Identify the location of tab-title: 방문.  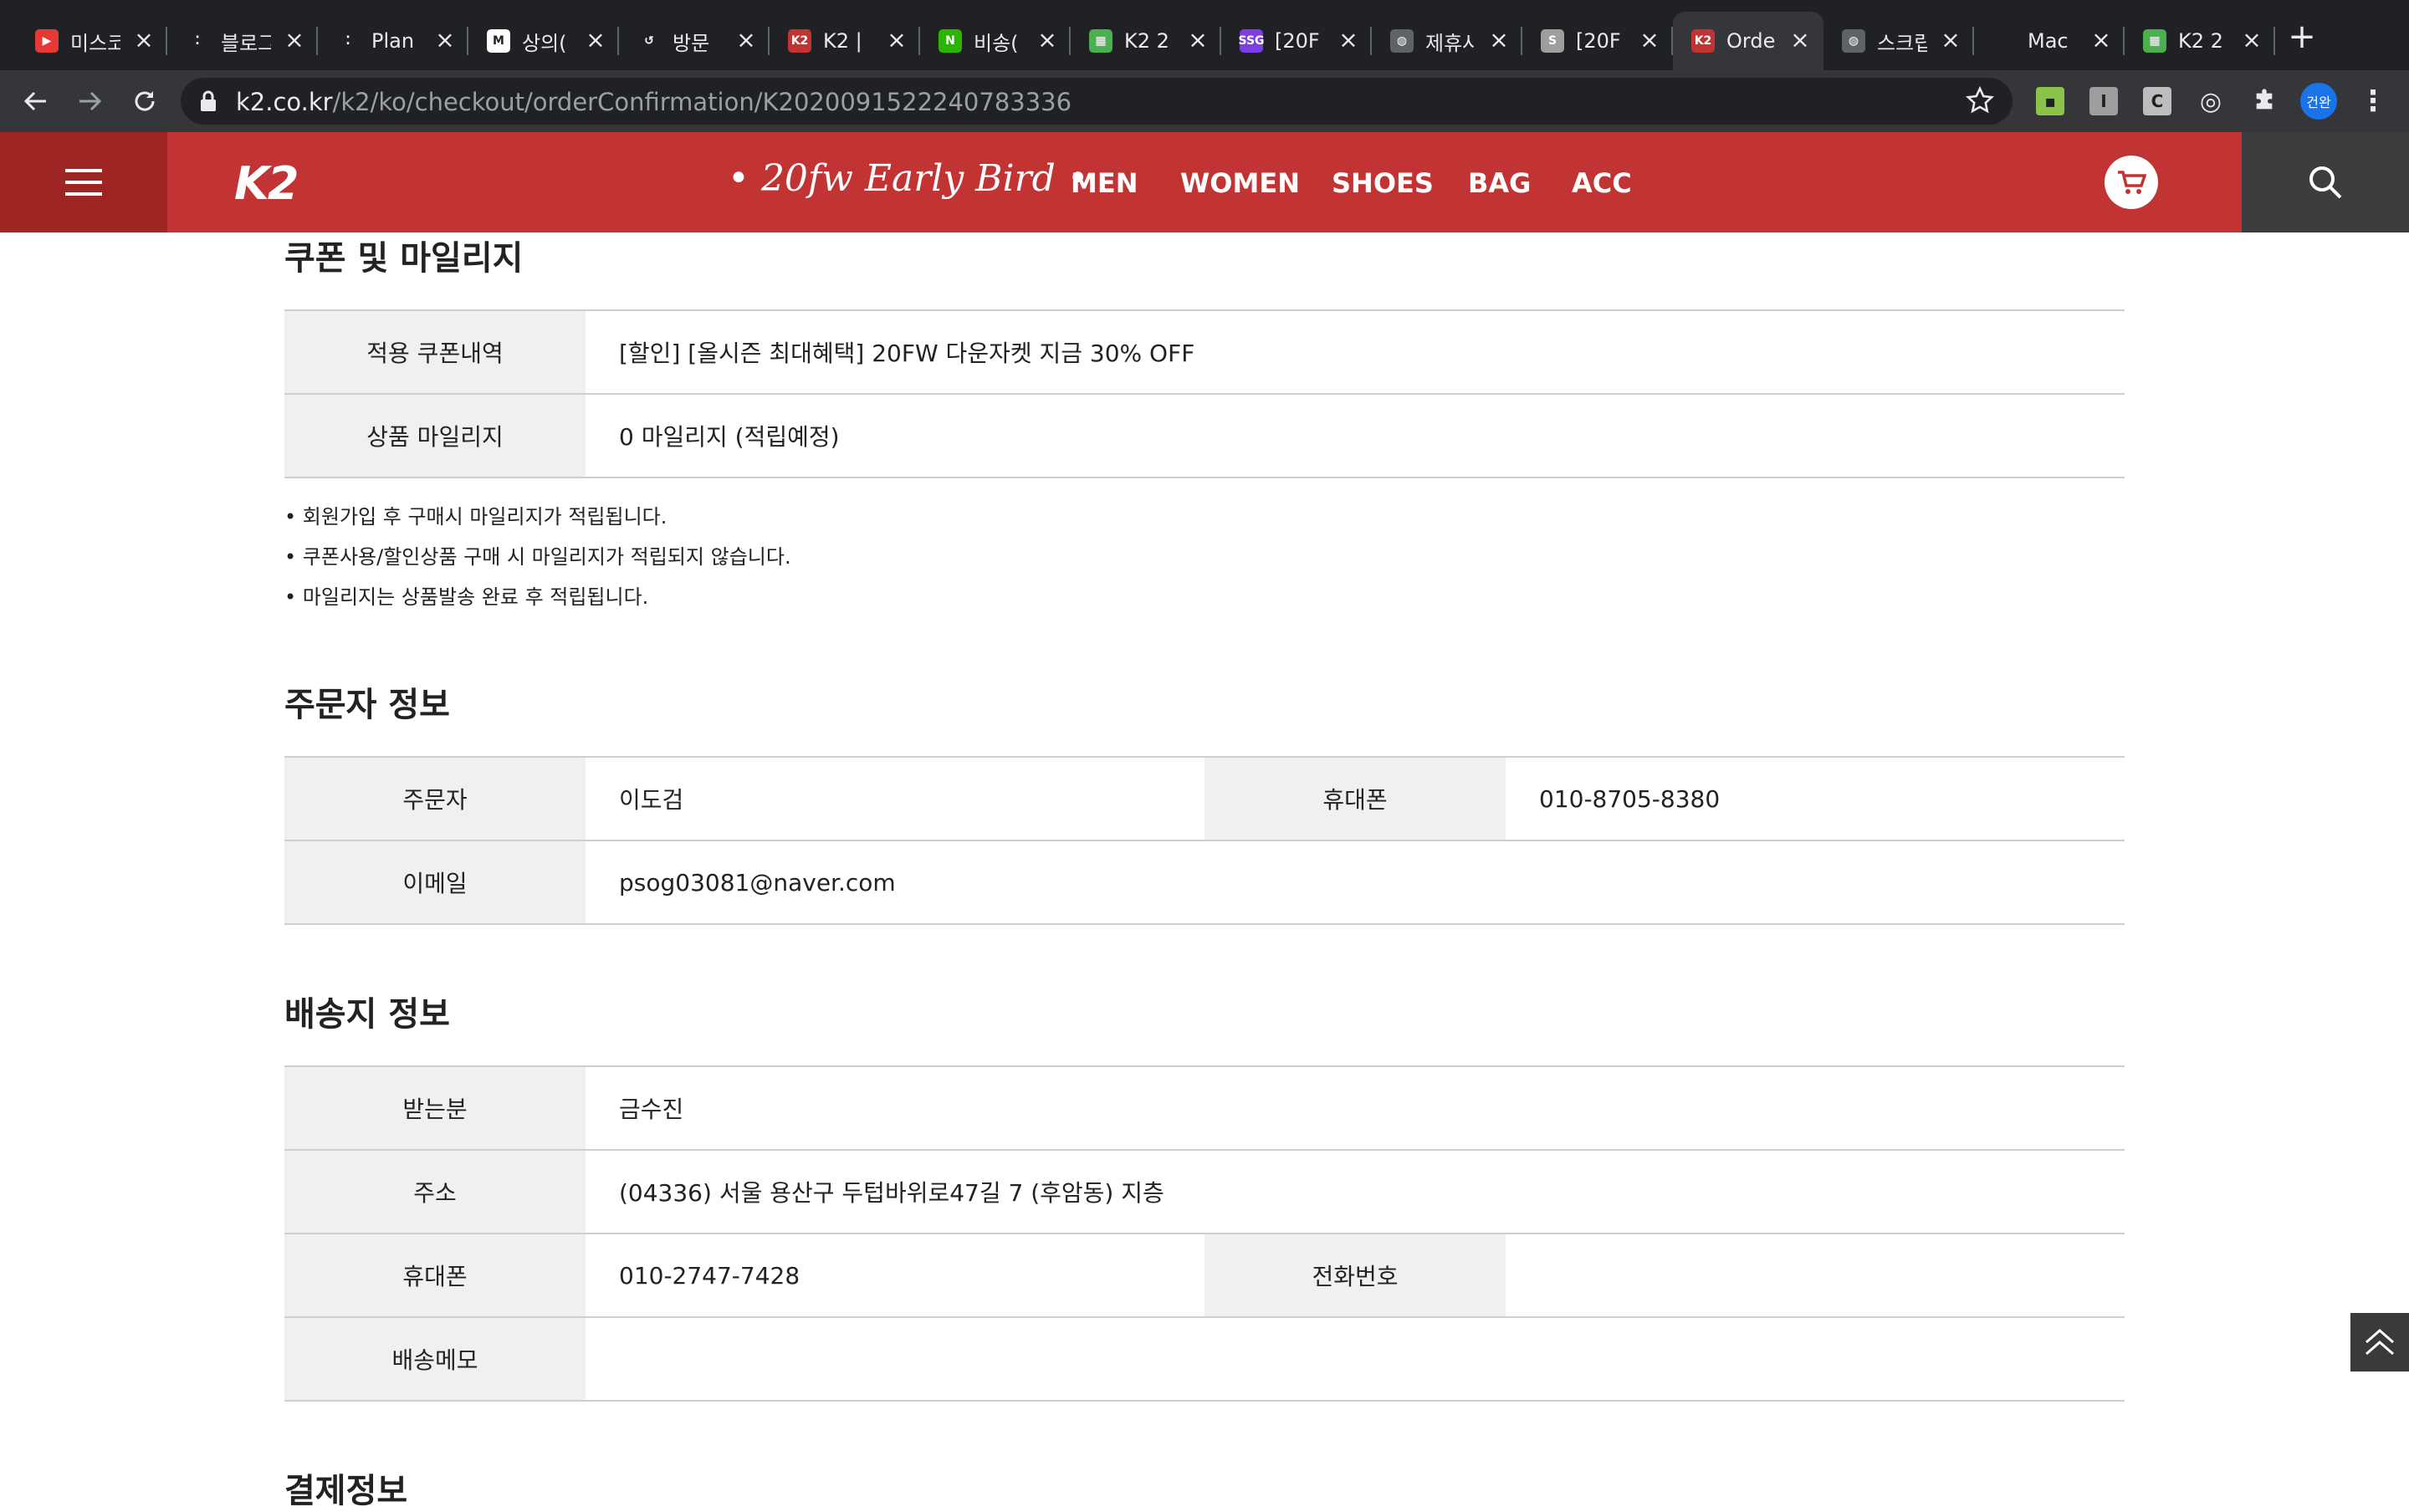
(691, 43).